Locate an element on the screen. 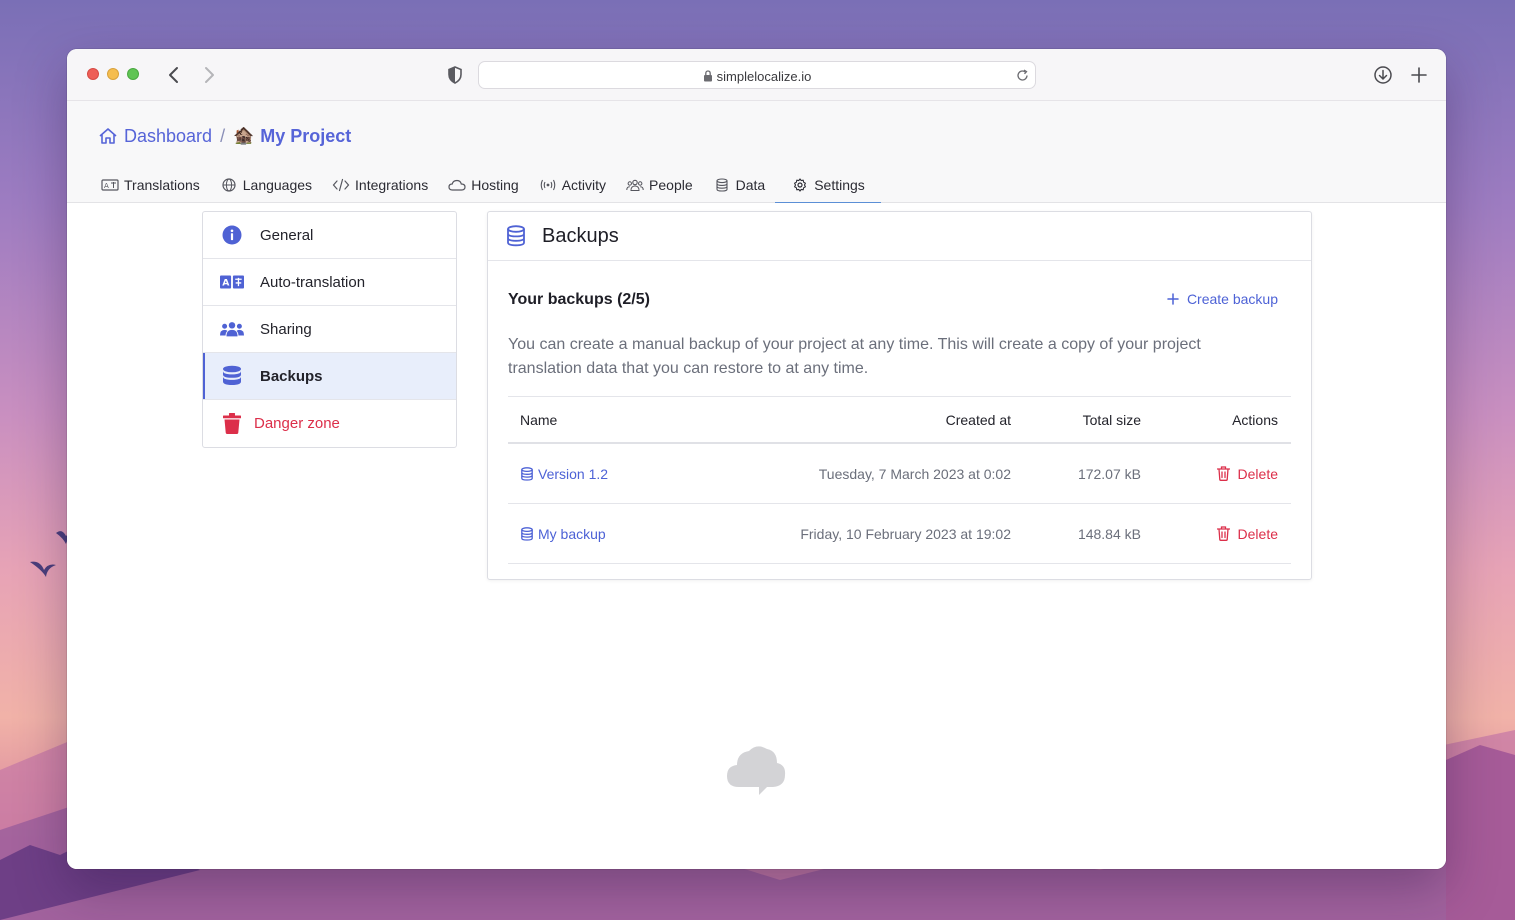  sidebar-item-label: Backups is located at coordinates (291, 376).